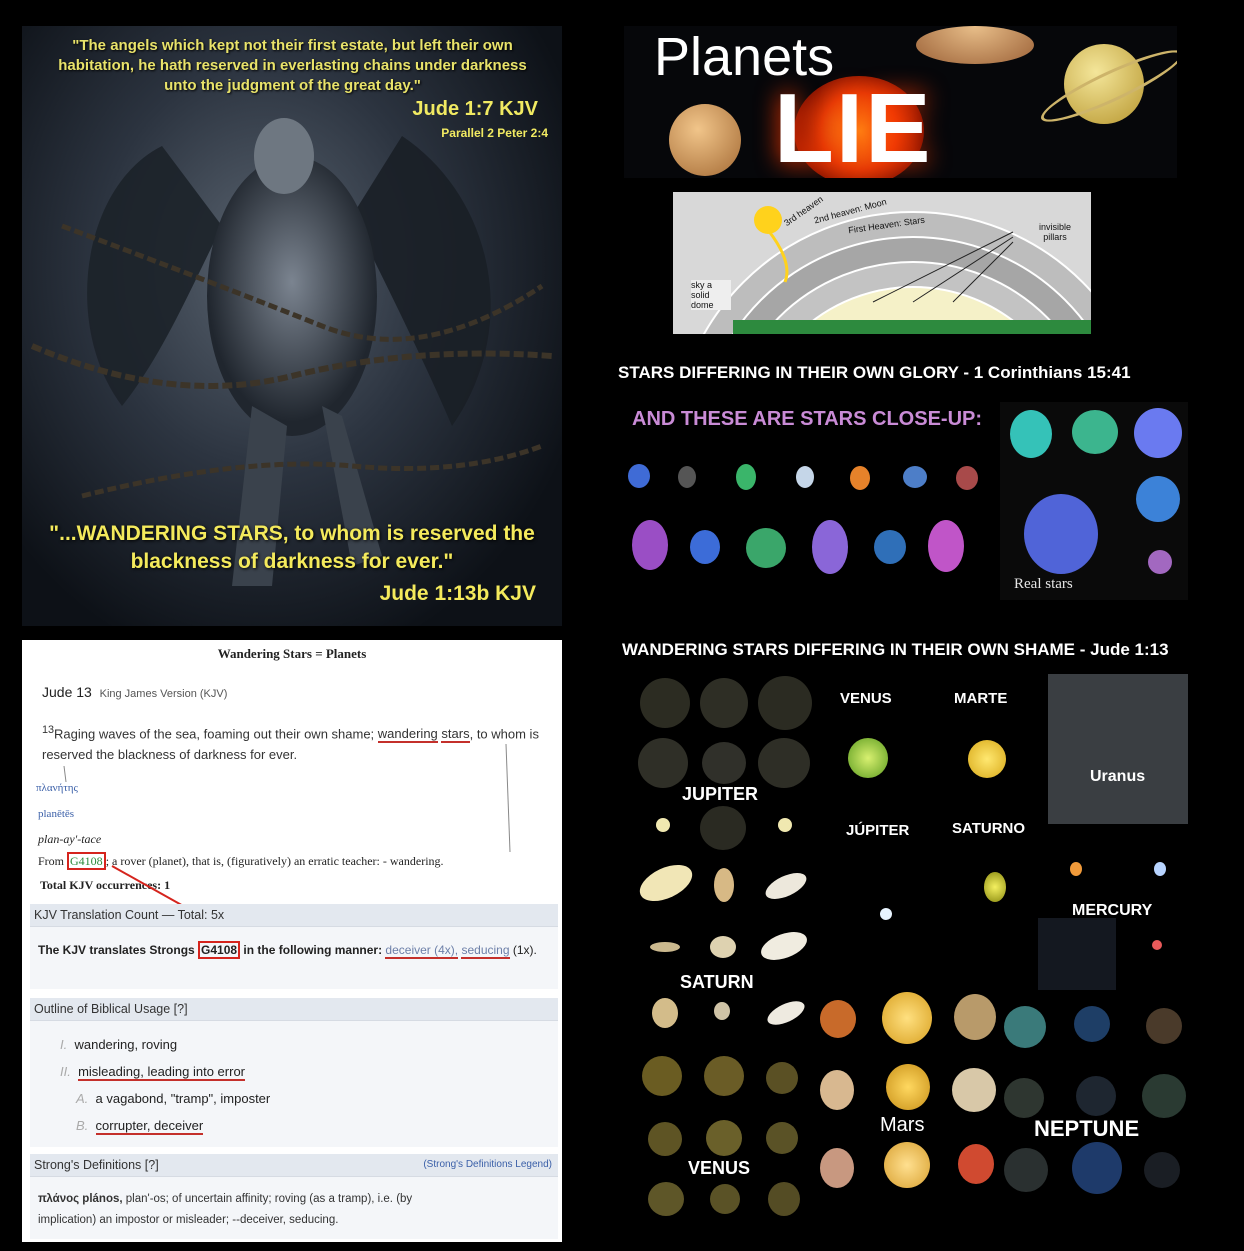 Image resolution: width=1244 pixels, height=1251 pixels. Describe the element at coordinates (163, 694) in the screenshot. I see `version-label: King James Version (KJV)` at that location.